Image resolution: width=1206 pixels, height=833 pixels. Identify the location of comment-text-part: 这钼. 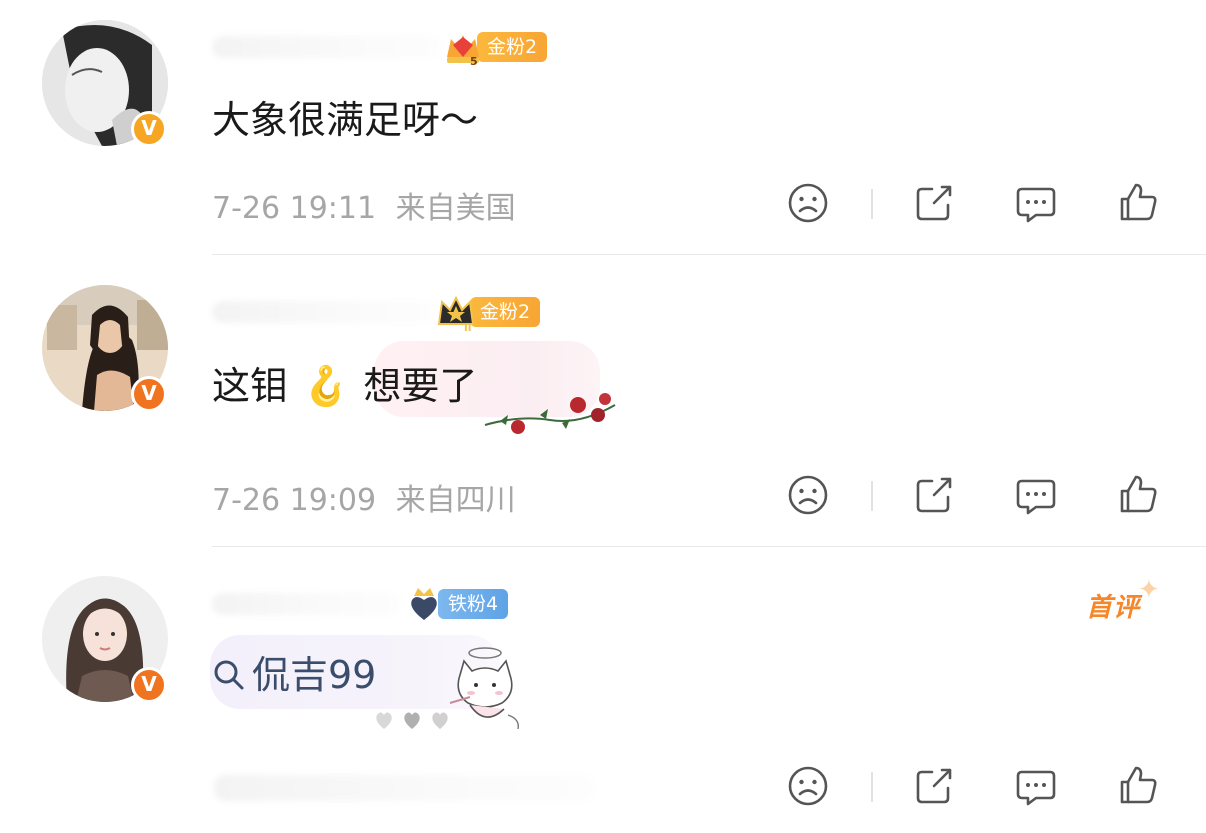
(250, 386).